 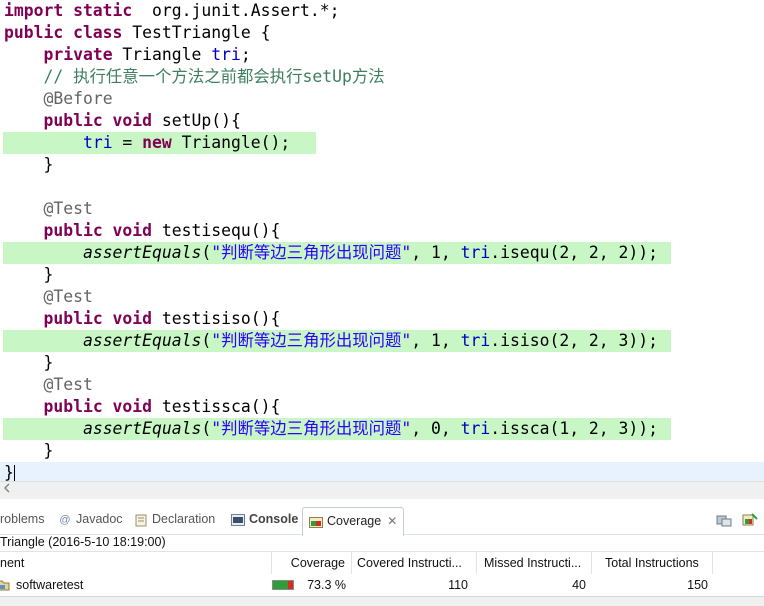 What do you see at coordinates (652, 563) in the screenshot?
I see `column-total-instructions: Total Instructions` at bounding box center [652, 563].